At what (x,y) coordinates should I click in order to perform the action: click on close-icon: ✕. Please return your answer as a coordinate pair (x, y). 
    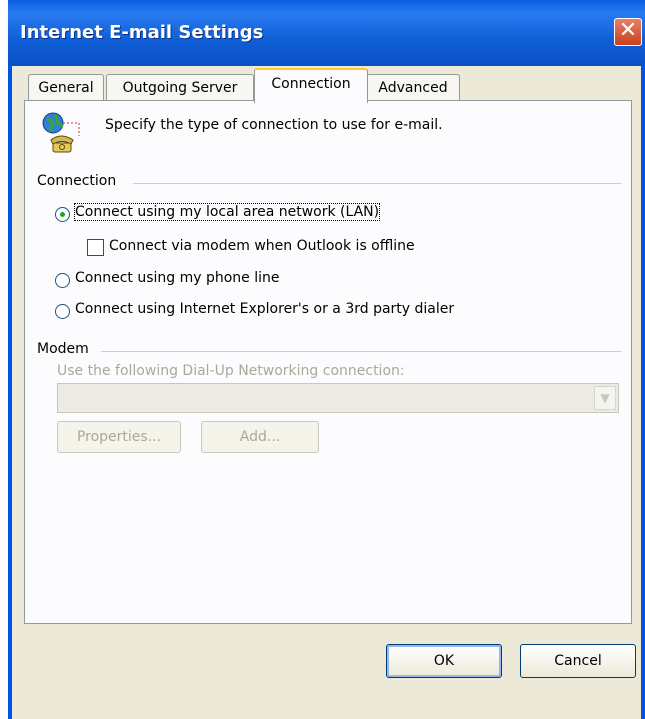
    Looking at the image, I should click on (628, 30).